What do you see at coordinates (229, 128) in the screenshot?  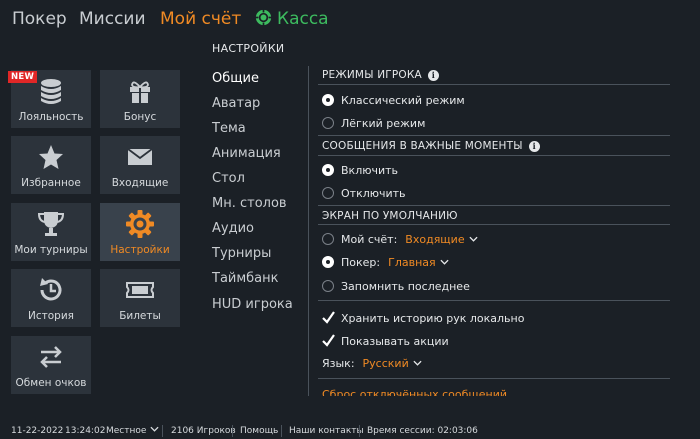 I see `menu-item-theme: Тема` at bounding box center [229, 128].